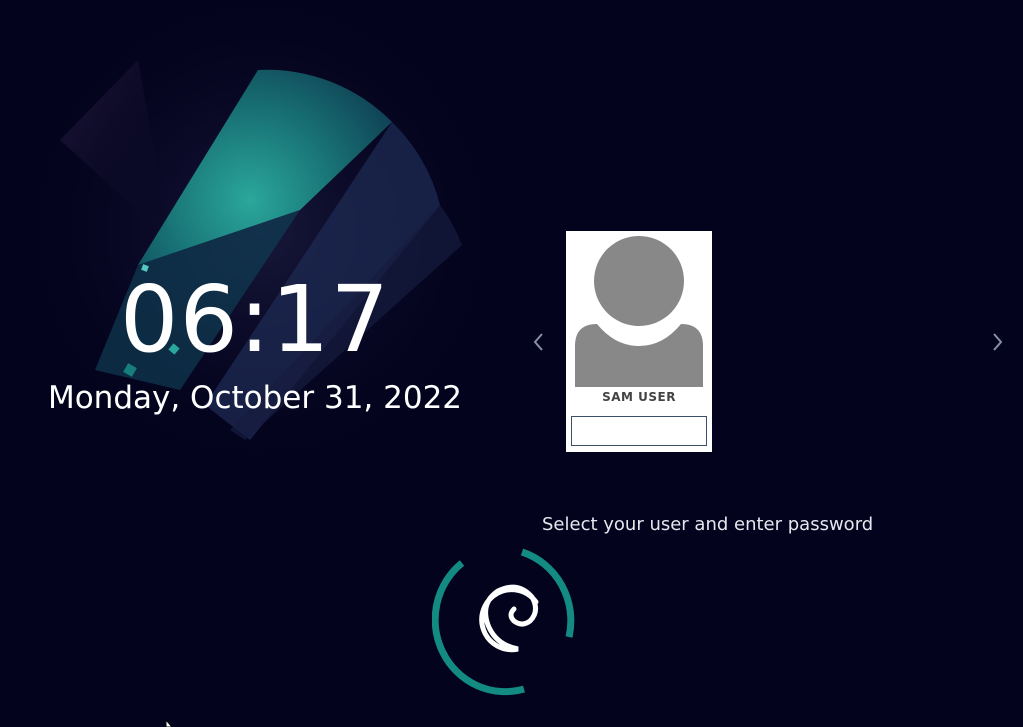 The width and height of the screenshot is (1023, 727). I want to click on chevron-left-icon, so click(539, 342).